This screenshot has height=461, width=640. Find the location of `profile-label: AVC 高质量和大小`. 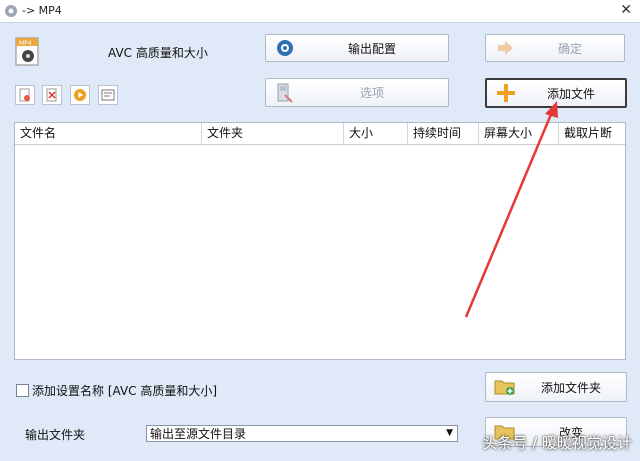

profile-label: AVC 高质量和大小 is located at coordinates (158, 53).